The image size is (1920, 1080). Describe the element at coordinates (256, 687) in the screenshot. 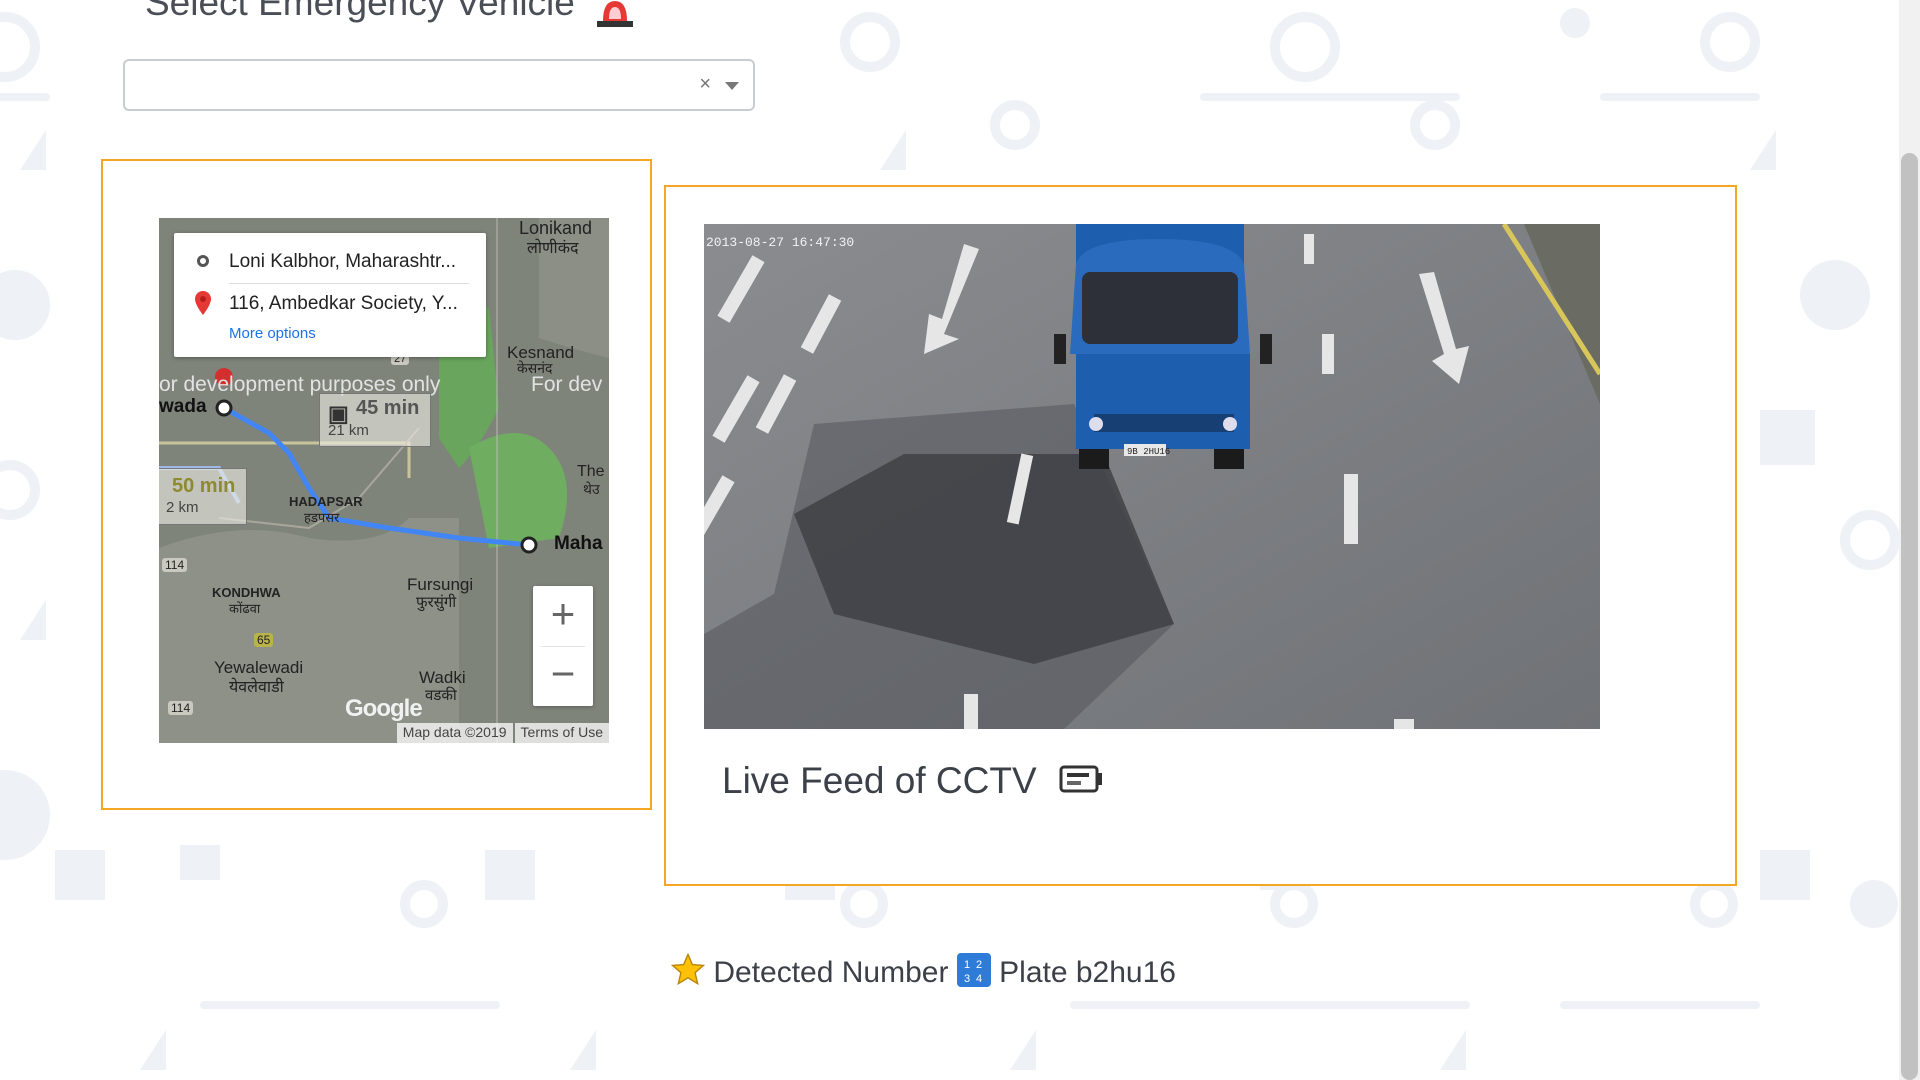

I see `place-label: येवलेवाडी` at that location.